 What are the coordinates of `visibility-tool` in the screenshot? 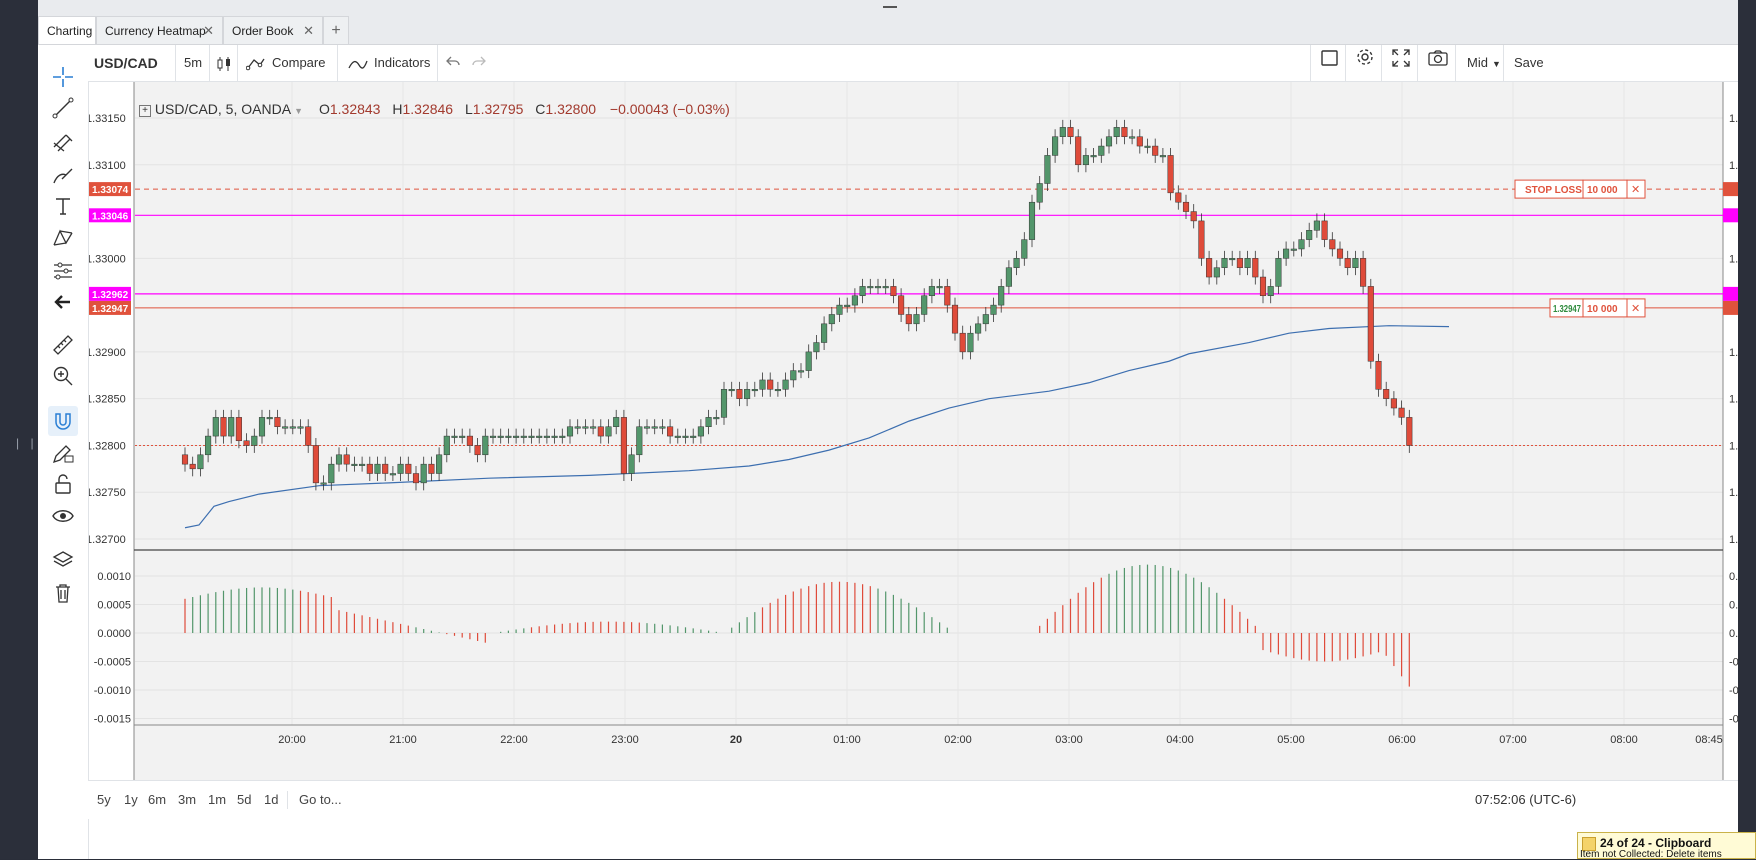 It's located at (63, 516).